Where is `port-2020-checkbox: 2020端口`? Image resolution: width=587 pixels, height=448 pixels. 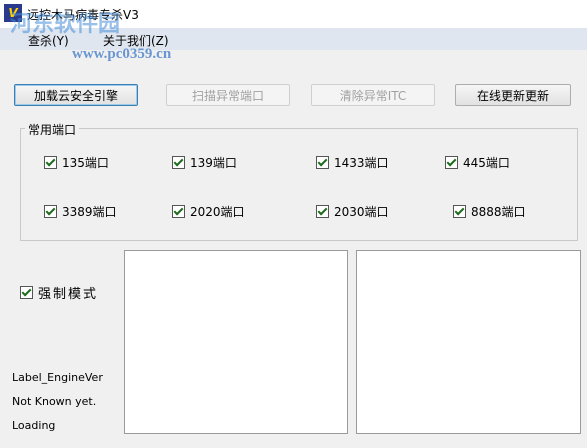
port-2020-checkbox: 2020端口 is located at coordinates (208, 211).